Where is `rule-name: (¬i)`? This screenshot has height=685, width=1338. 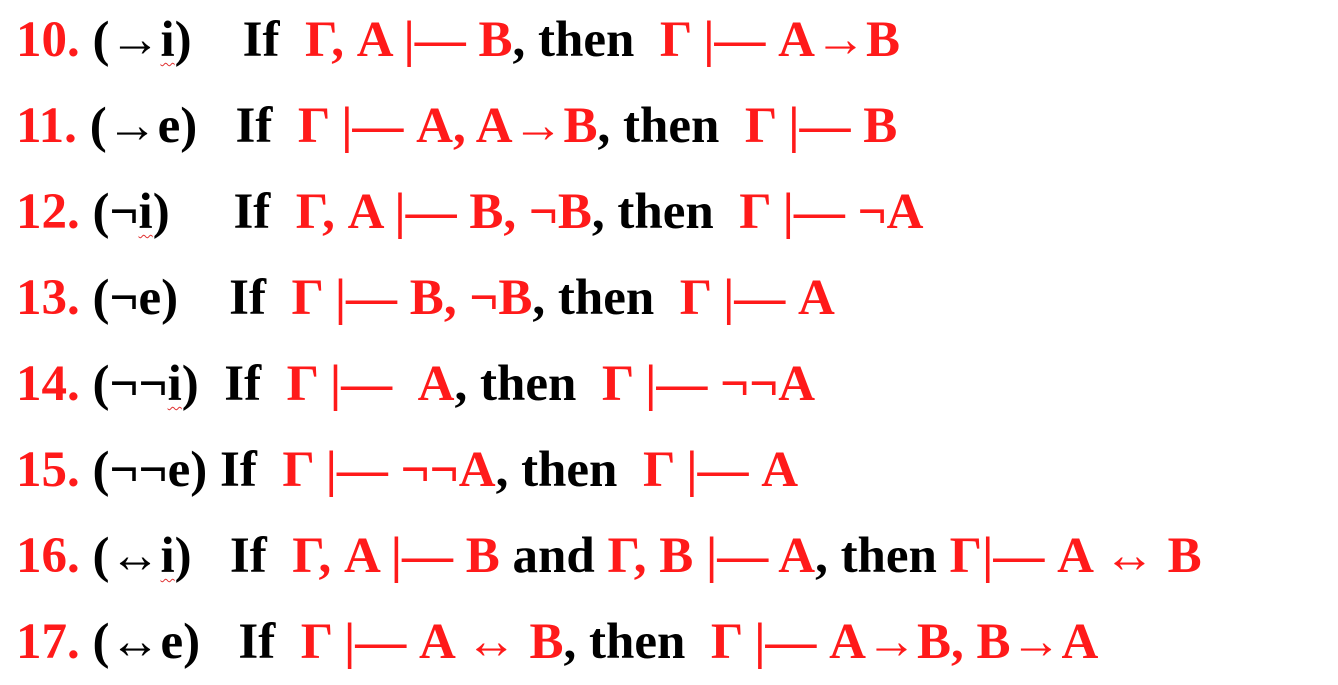 rule-name: (¬i) is located at coordinates (131, 212).